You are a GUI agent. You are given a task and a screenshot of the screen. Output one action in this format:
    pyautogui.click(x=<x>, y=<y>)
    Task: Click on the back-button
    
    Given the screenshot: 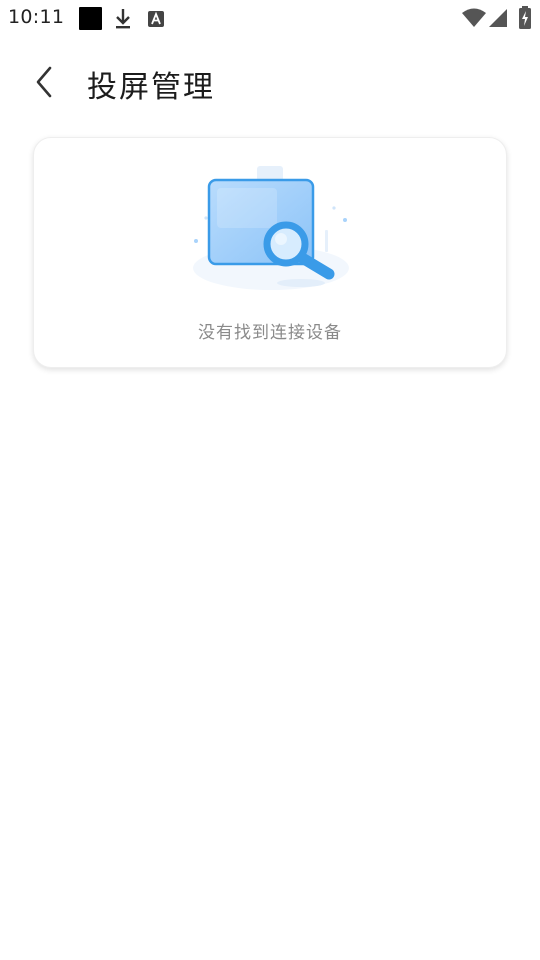 What is the action you would take?
    pyautogui.click(x=44, y=82)
    